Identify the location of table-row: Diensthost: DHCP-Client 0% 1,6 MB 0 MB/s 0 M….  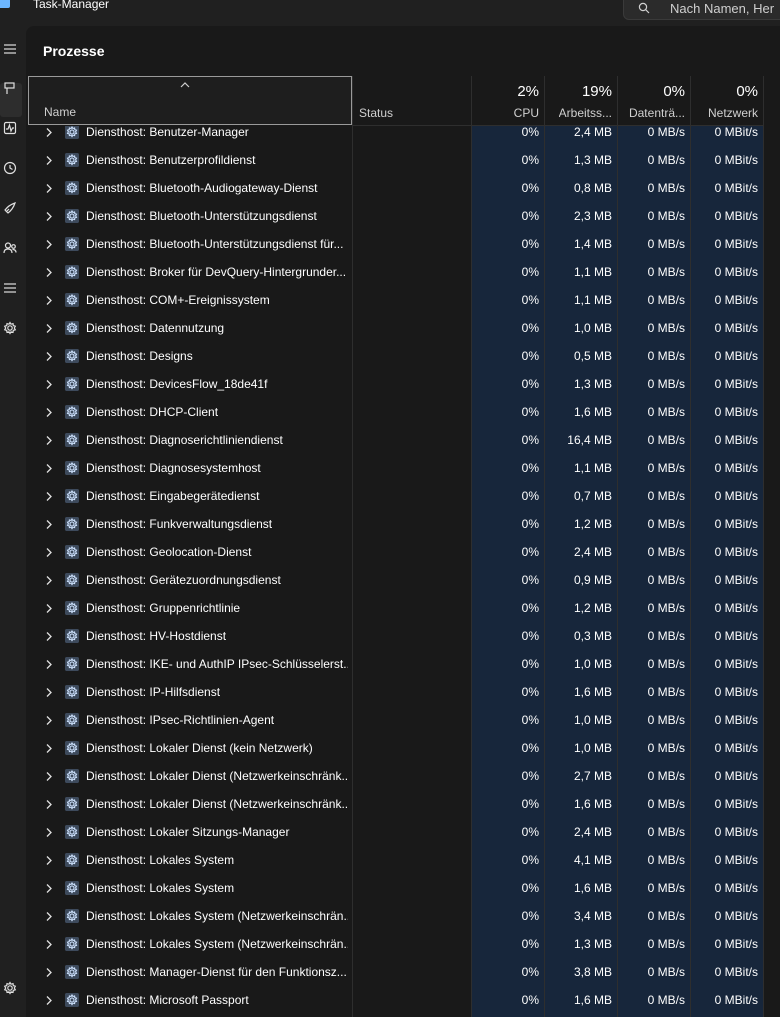
(403, 413).